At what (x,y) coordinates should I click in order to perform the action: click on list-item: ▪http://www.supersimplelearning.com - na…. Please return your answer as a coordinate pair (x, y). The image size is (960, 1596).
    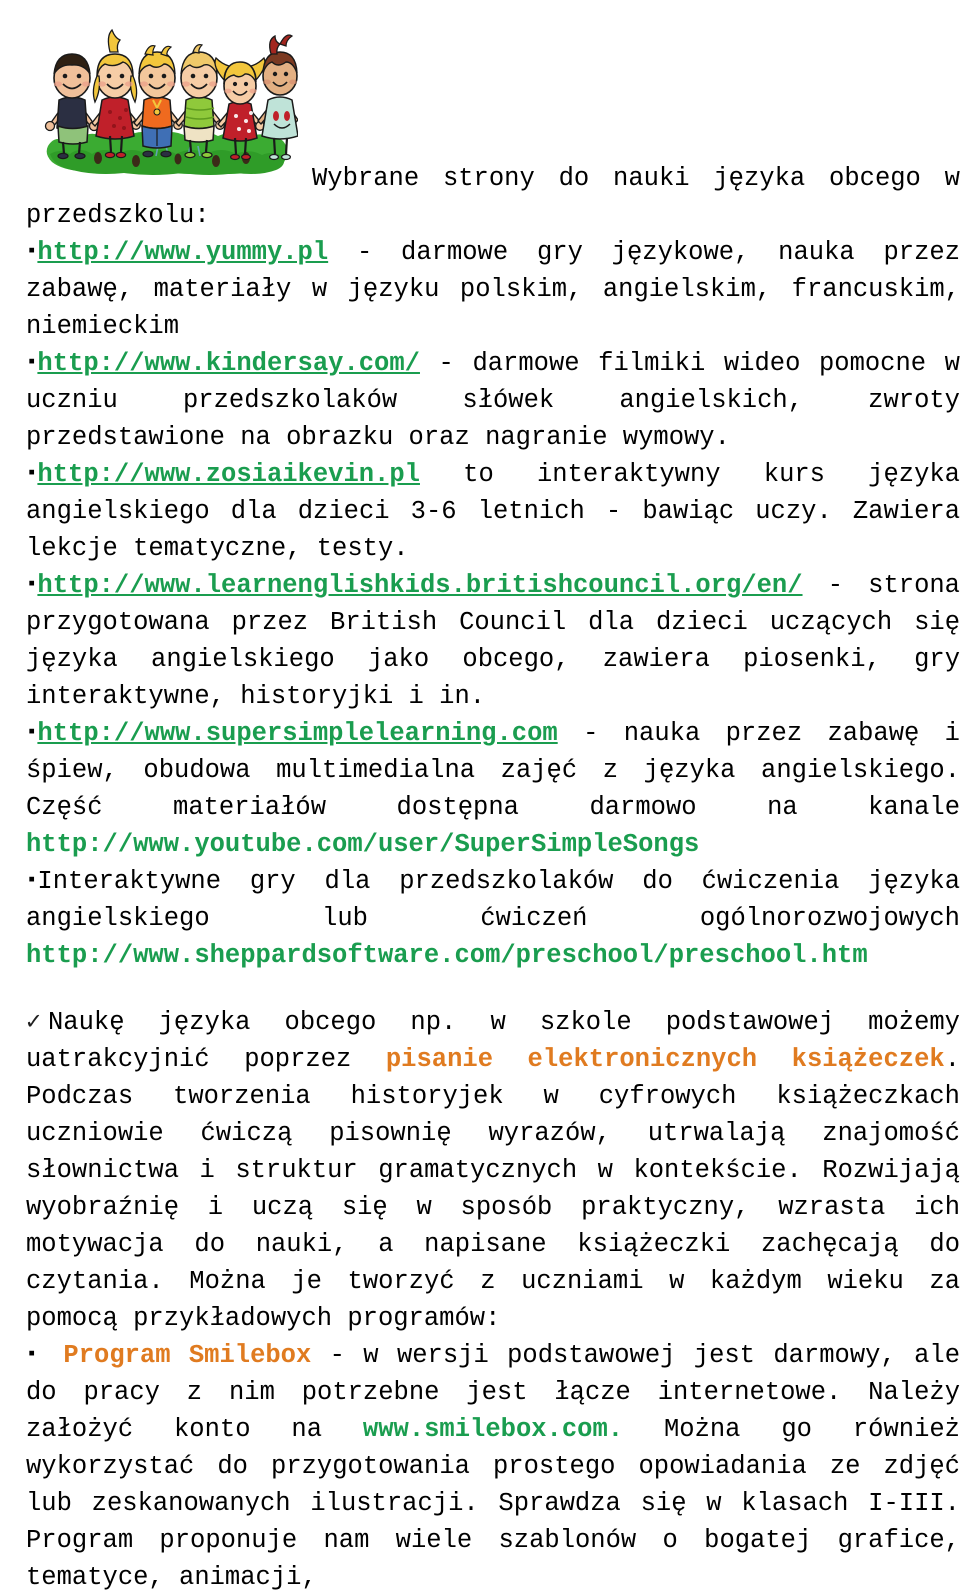
    Looking at the image, I should click on (493, 789).